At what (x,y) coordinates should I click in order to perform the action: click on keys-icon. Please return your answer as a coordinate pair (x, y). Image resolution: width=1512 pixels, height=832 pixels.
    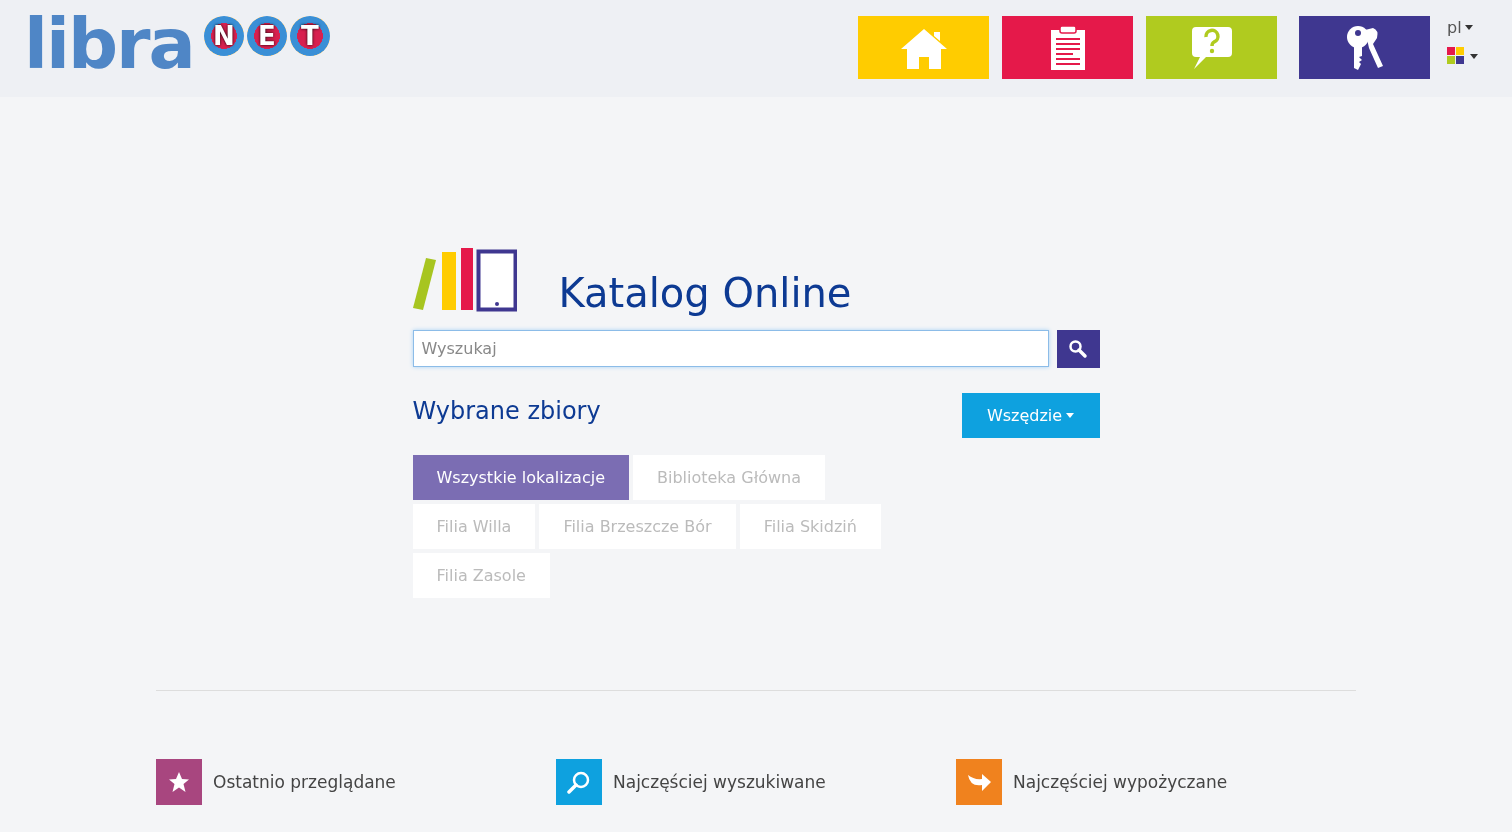
    Looking at the image, I should click on (1364, 47).